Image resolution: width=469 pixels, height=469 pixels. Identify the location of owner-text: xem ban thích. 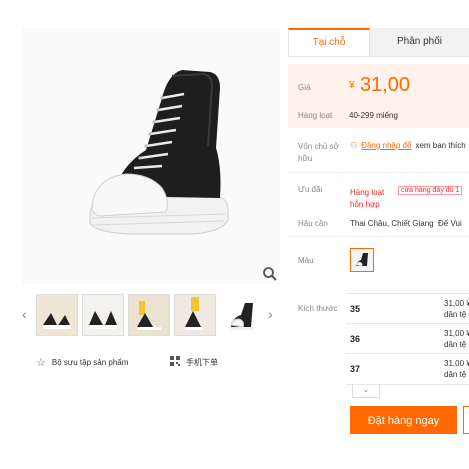
(440, 145).